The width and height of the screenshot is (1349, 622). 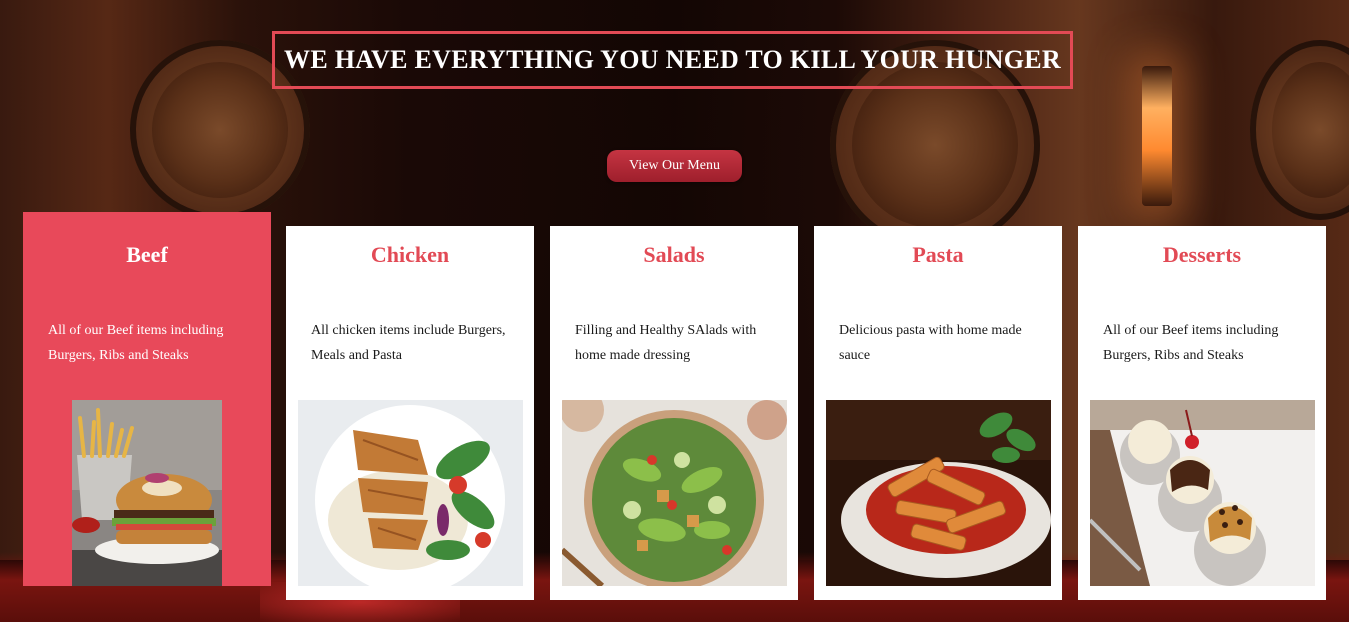 What do you see at coordinates (938, 254) in the screenshot?
I see `category-title: Pasta` at bounding box center [938, 254].